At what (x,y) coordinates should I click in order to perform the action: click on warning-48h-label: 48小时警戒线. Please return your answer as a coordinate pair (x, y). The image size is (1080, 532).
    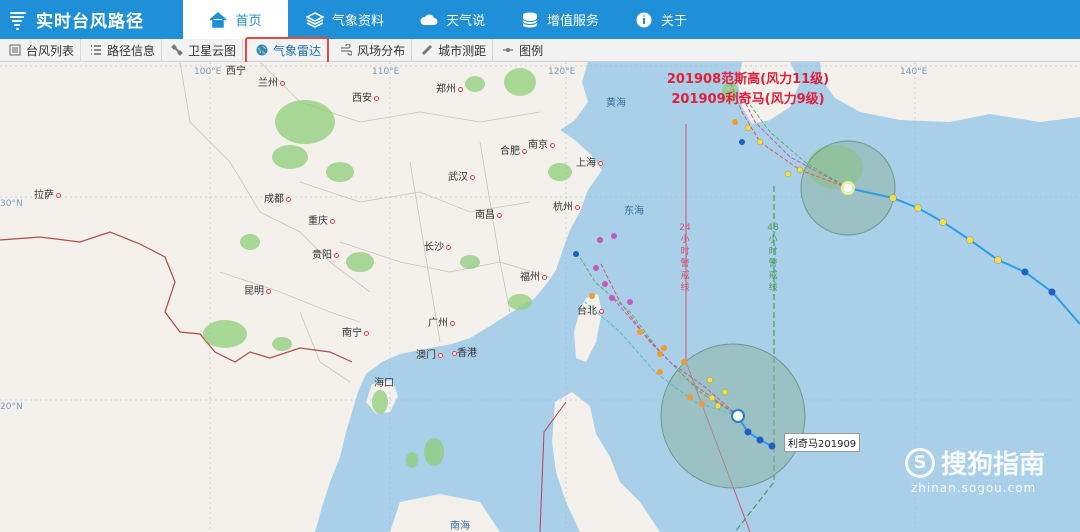
    Looking at the image, I should click on (773, 258).